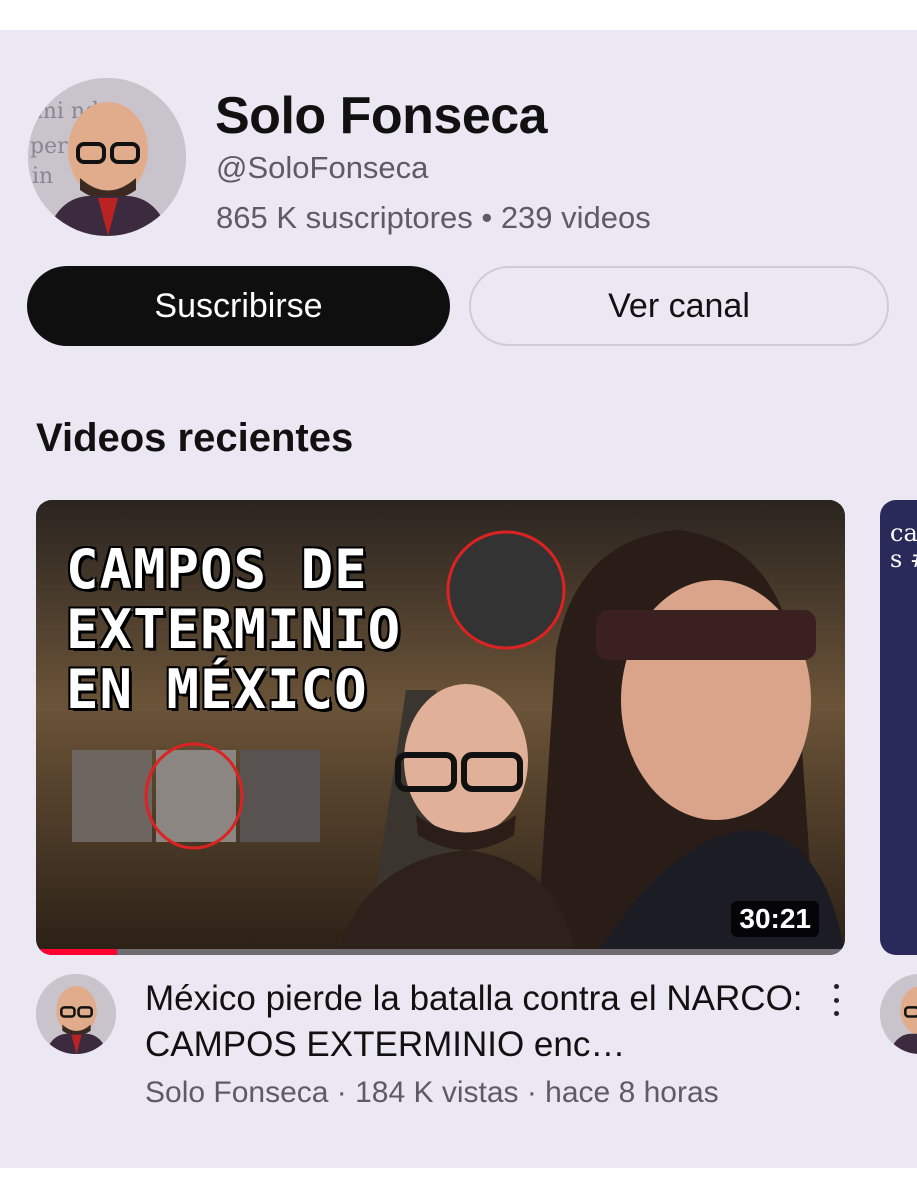  Describe the element at coordinates (322, 167) in the screenshot. I see `channel-handle: @SoloFonseca` at that location.